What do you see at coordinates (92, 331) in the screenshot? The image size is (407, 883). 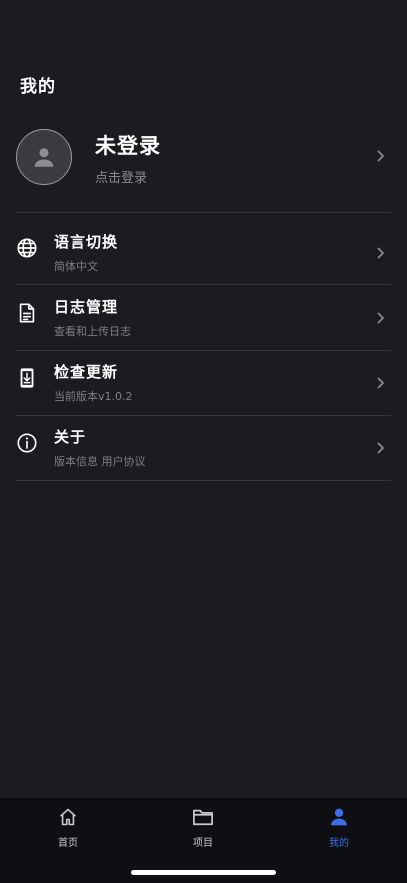 I see `menu-item-subtitle: 查看和上传日志` at bounding box center [92, 331].